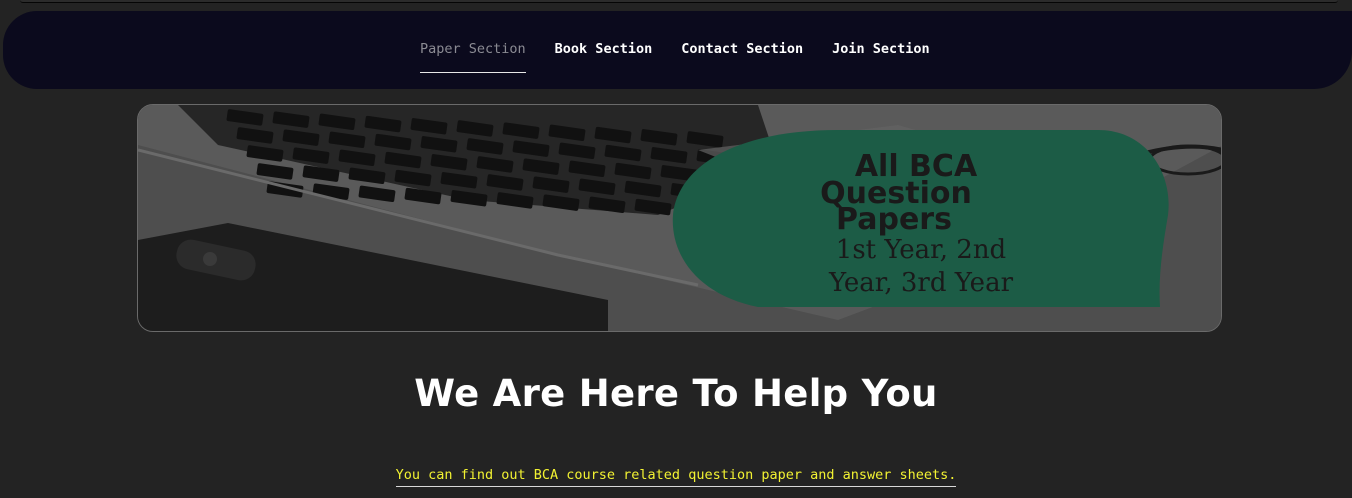 This screenshot has width=1352, height=498. Describe the element at coordinates (604, 49) in the screenshot. I see `nav-book-section: Book Section` at that location.